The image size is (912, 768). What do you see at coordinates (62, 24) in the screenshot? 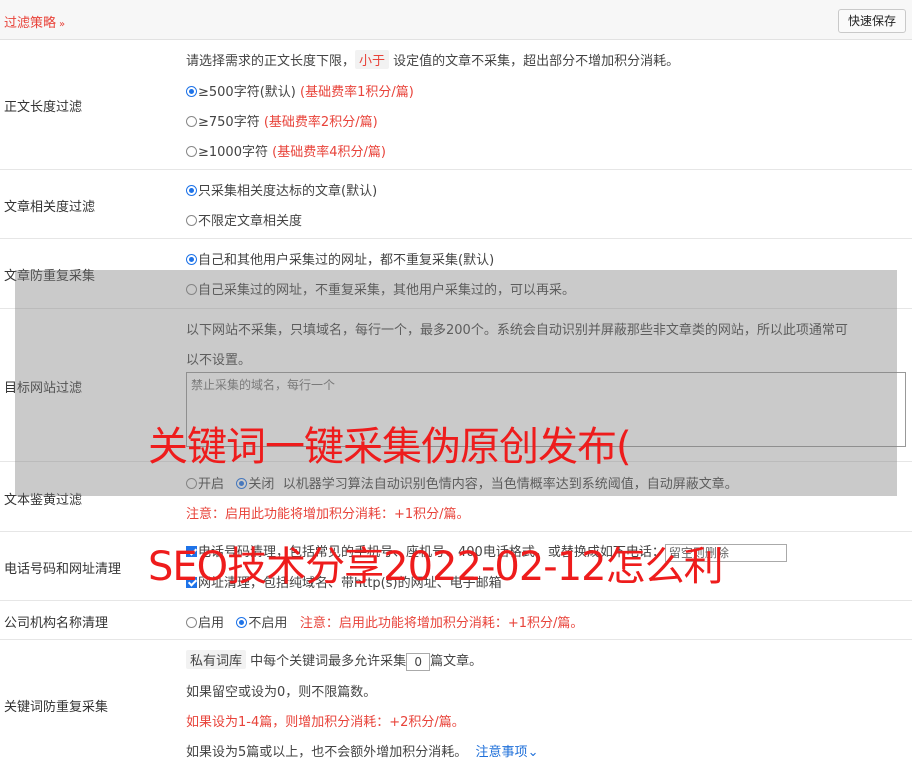
I see `chevron-down-icon: »` at bounding box center [62, 24].